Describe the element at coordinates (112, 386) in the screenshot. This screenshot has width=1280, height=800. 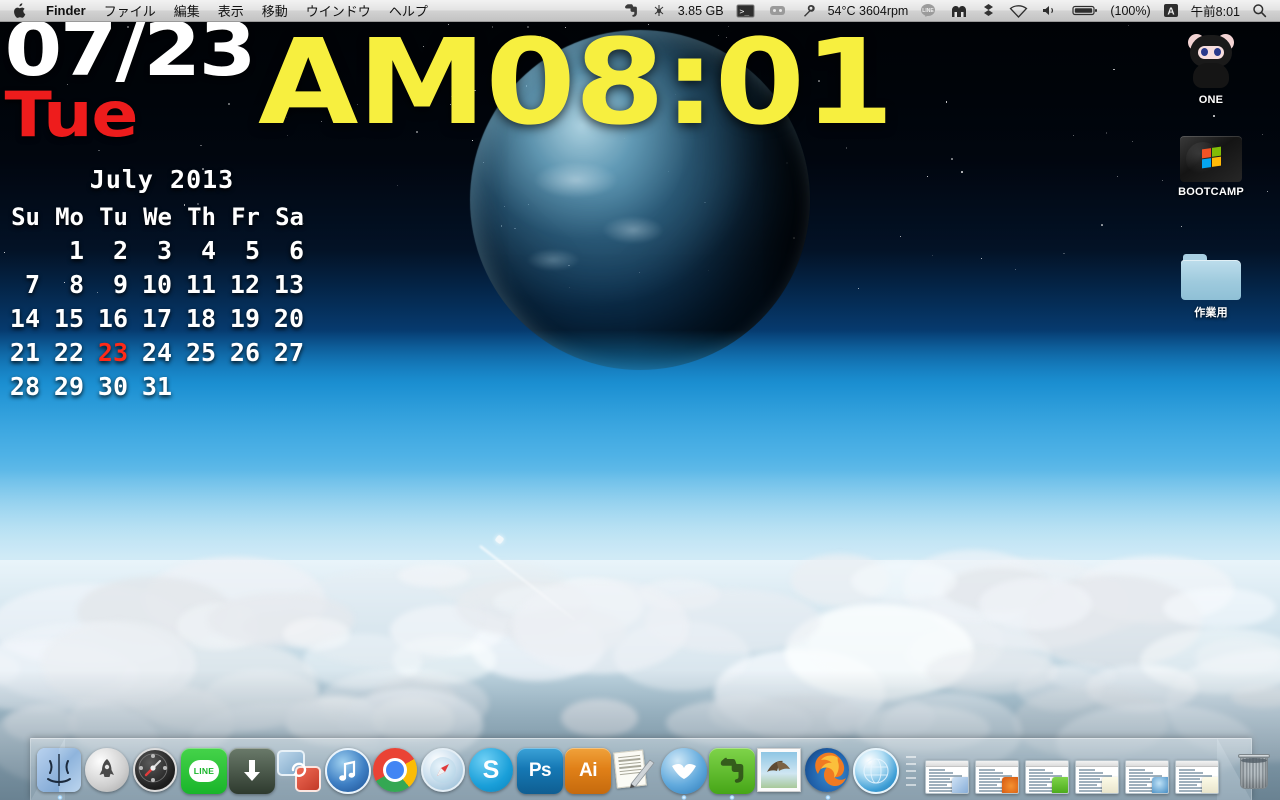
I see `calendar-day: 30` at that location.